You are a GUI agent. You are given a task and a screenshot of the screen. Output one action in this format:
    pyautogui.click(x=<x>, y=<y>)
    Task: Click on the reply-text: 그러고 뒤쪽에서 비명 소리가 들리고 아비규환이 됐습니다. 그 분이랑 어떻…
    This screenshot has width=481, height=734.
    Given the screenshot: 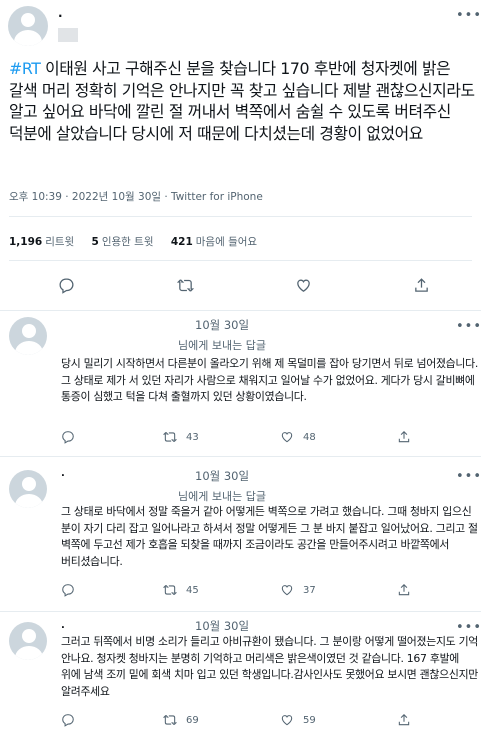 What is the action you would take?
    pyautogui.click(x=270, y=666)
    